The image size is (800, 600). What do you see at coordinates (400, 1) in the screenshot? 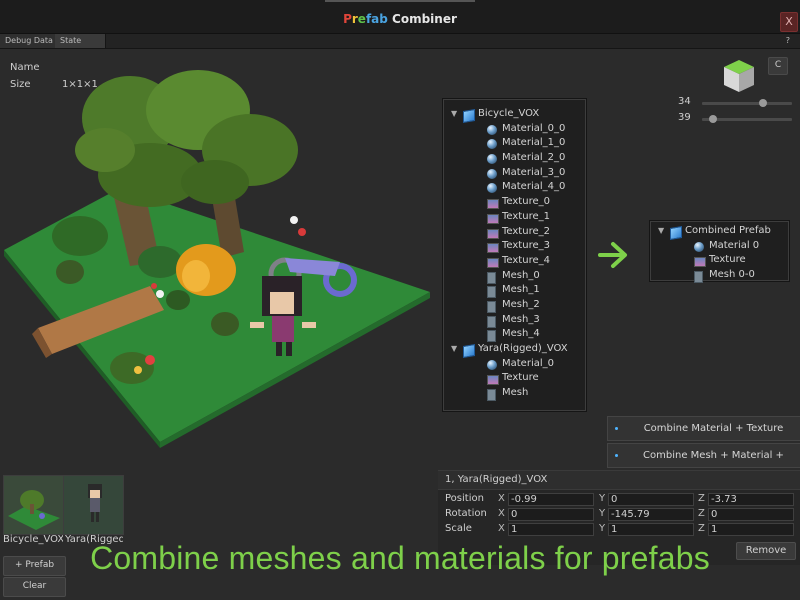
I see `title-bar-grip` at bounding box center [400, 1].